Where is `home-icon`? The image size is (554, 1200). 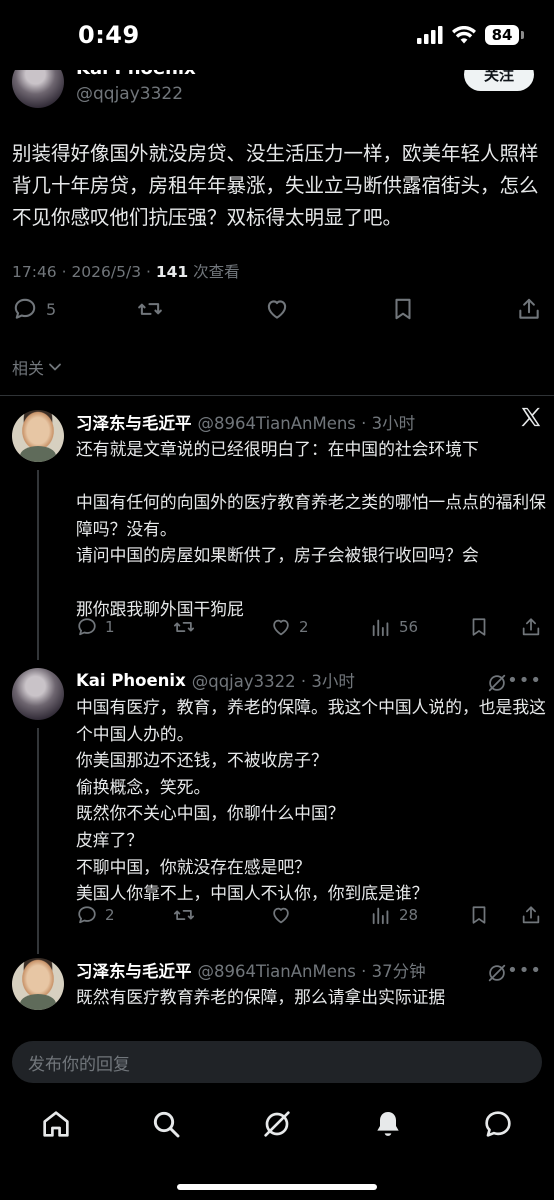 home-icon is located at coordinates (56, 1124).